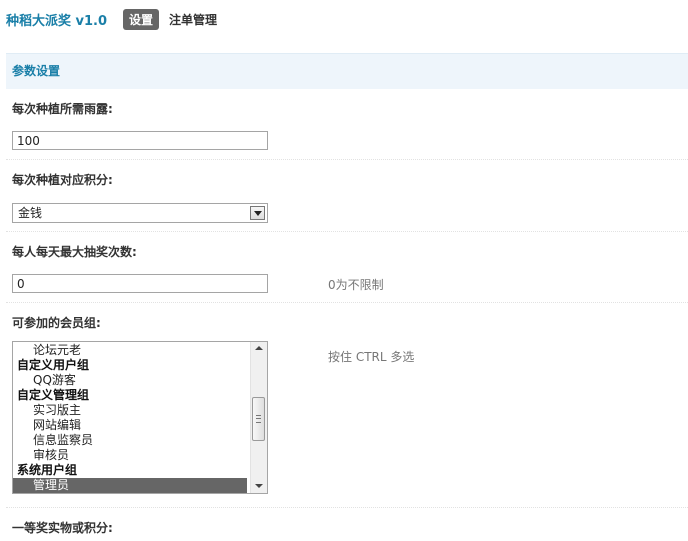  I want to click on list-group-header: 自定义管理组, so click(53, 395).